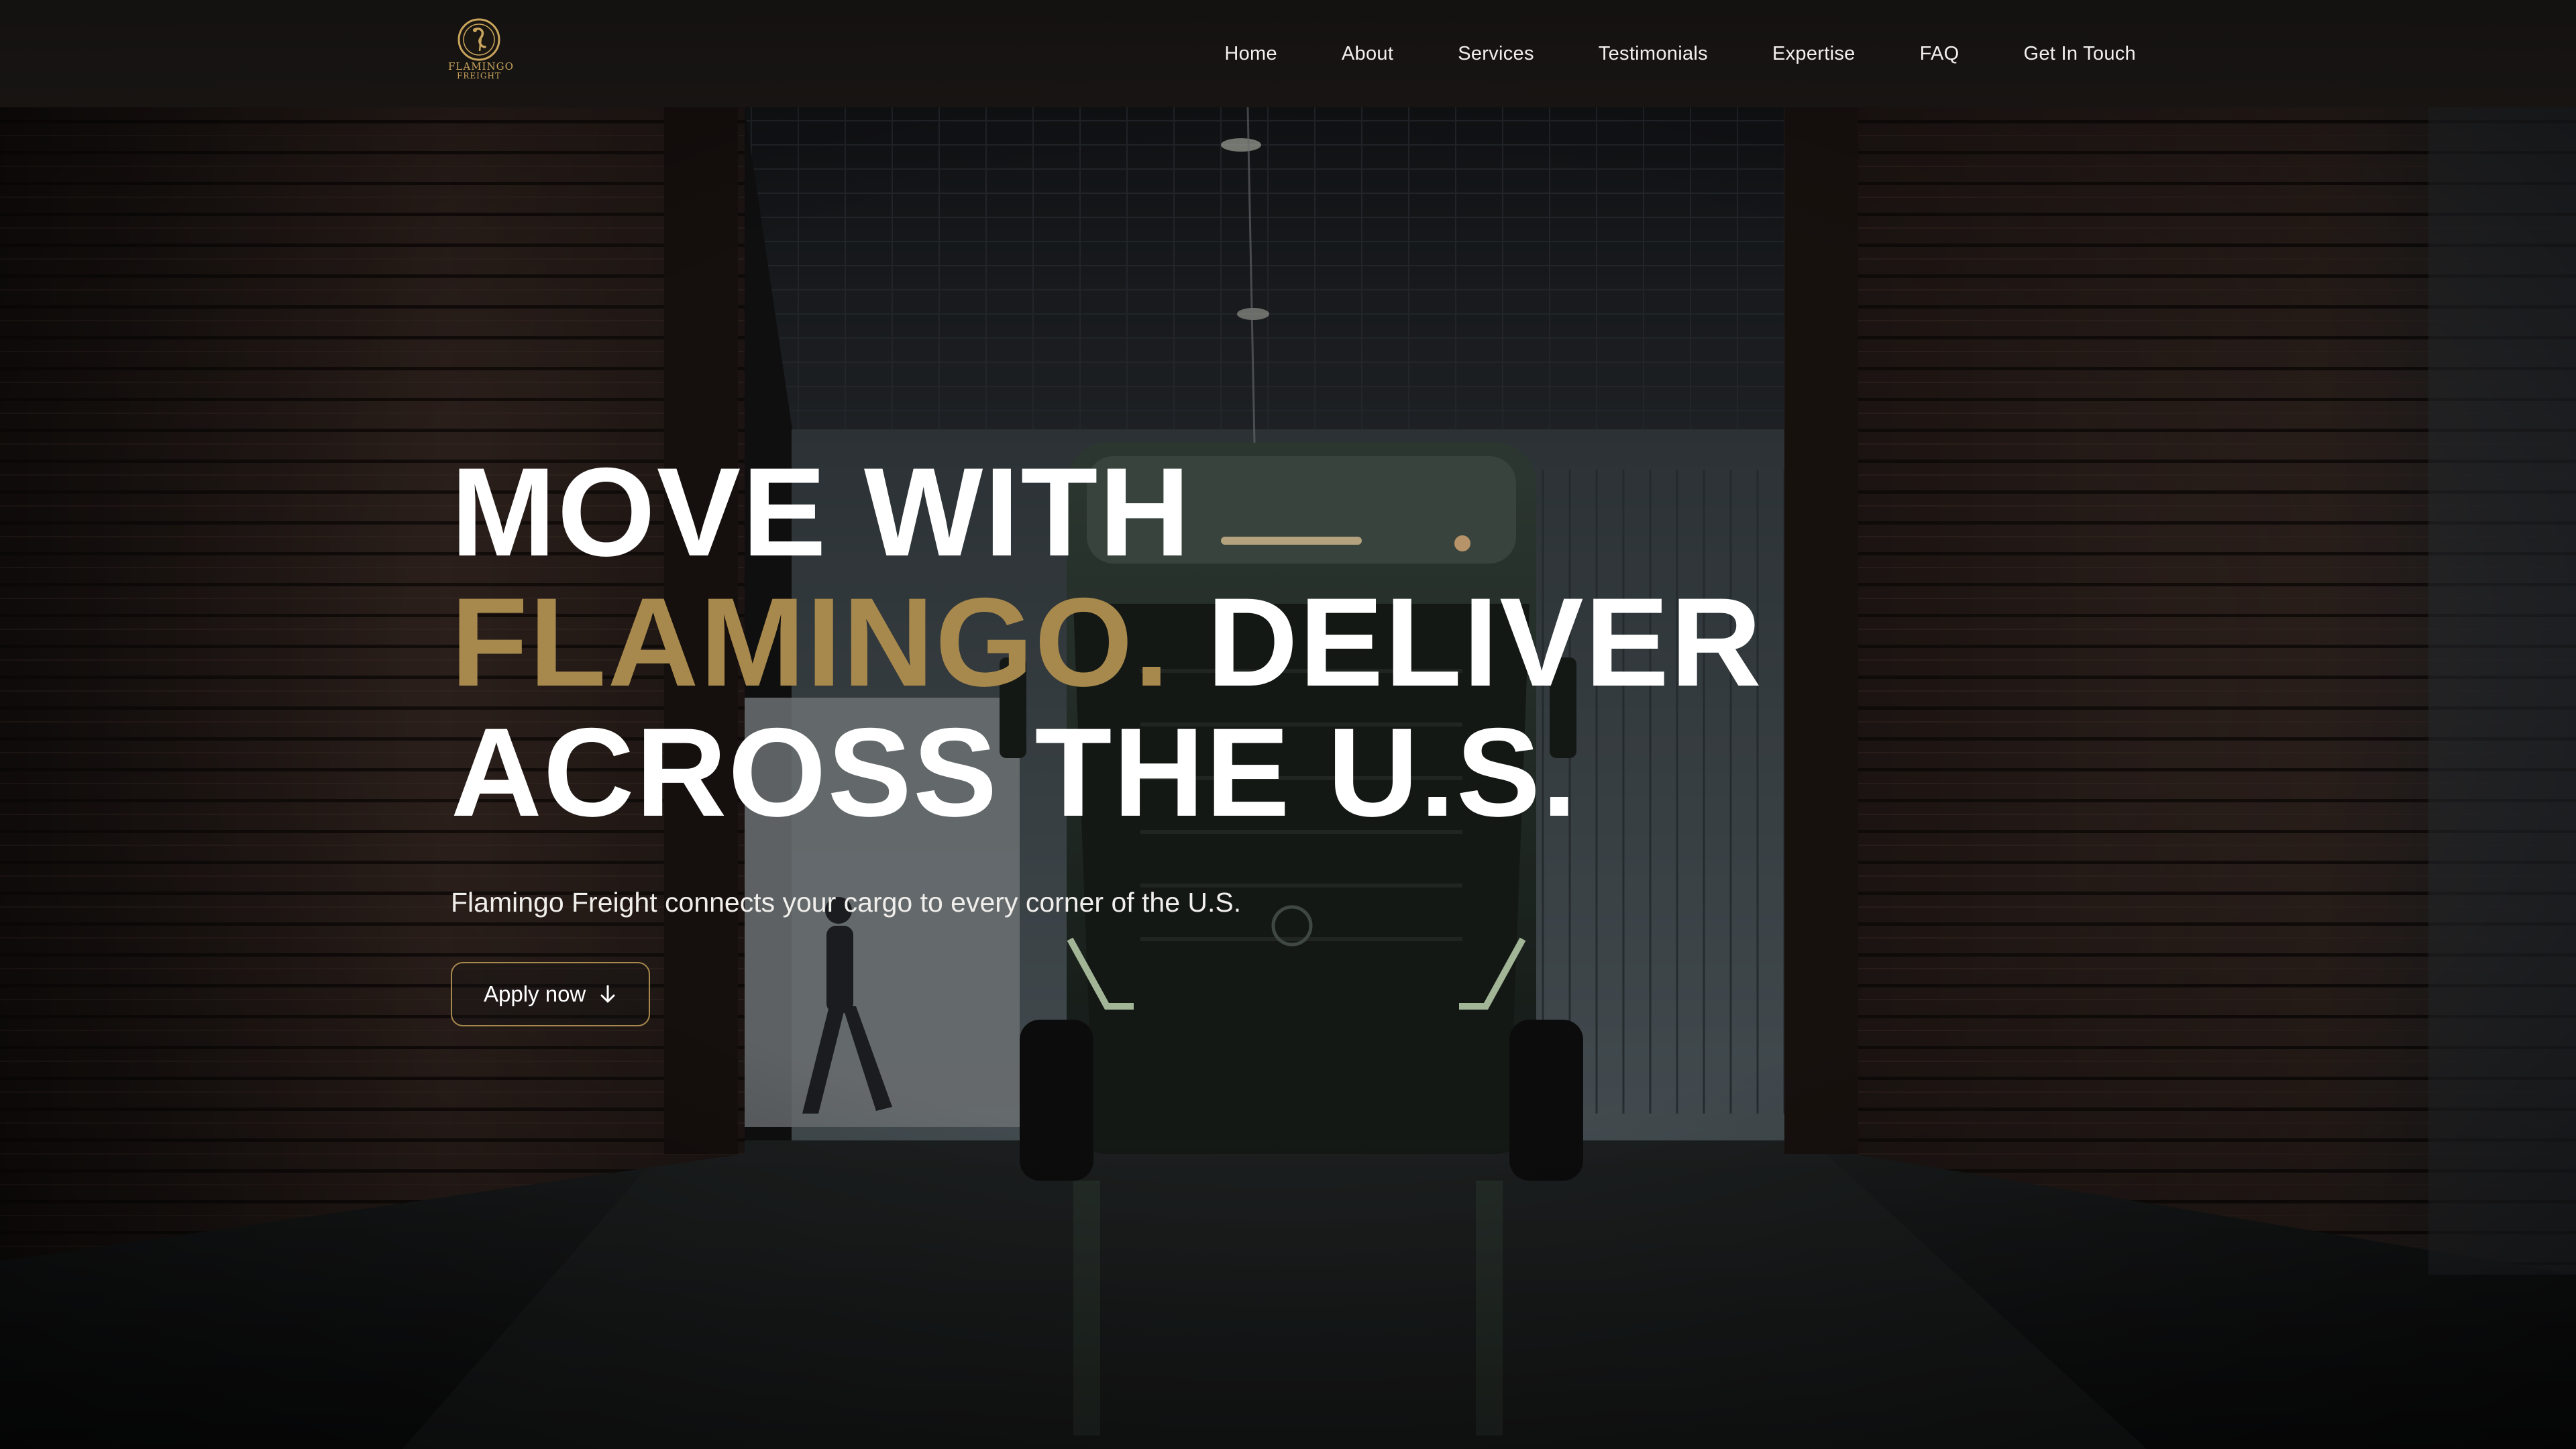 The width and height of the screenshot is (2576, 1449). I want to click on brand-subname: FREIGHT, so click(479, 75).